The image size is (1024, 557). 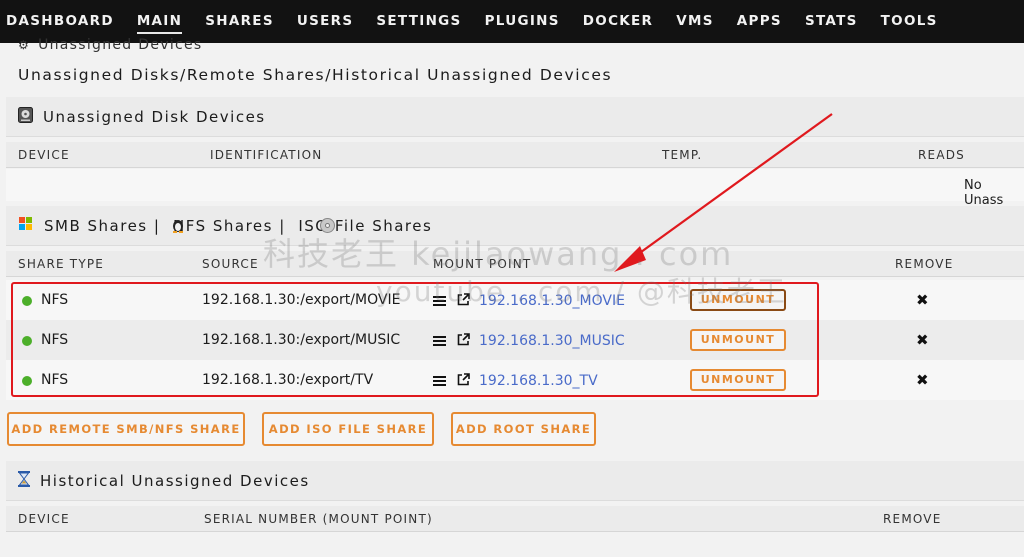 What do you see at coordinates (239, 21) in the screenshot?
I see `nav-shares: SHARES` at bounding box center [239, 21].